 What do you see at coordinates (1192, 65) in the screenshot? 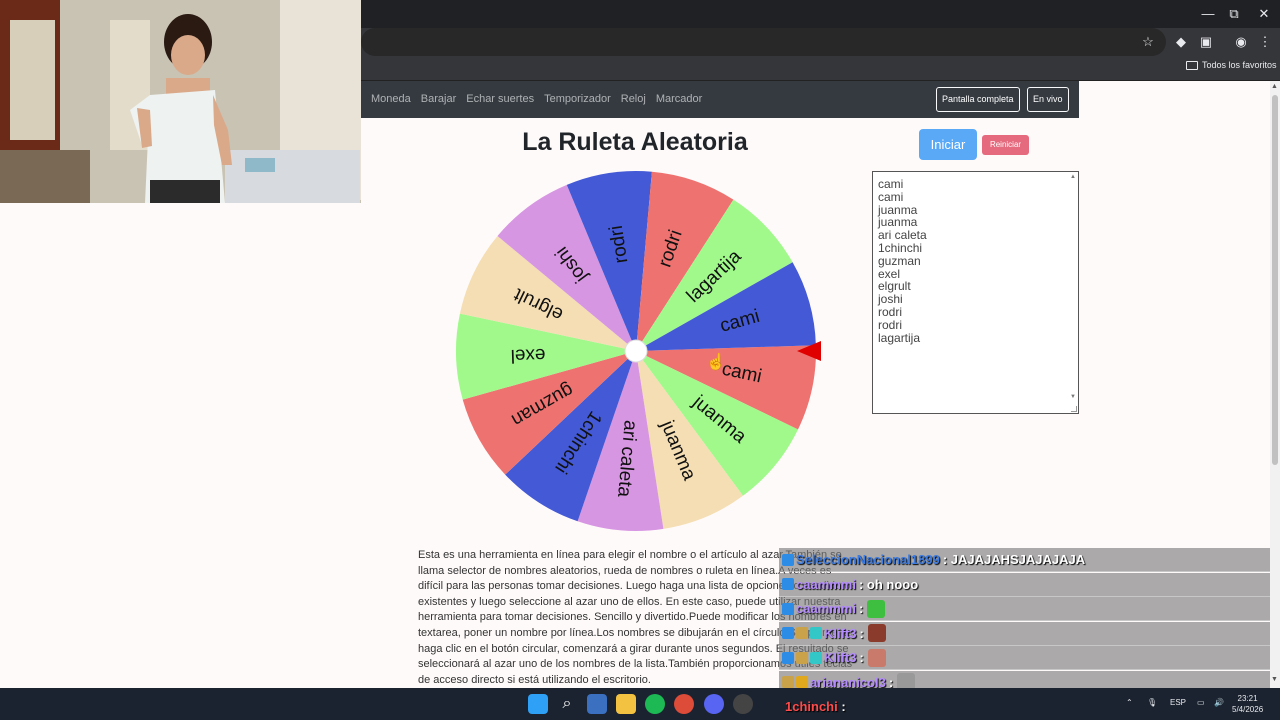
I see `folder-icon` at bounding box center [1192, 65].